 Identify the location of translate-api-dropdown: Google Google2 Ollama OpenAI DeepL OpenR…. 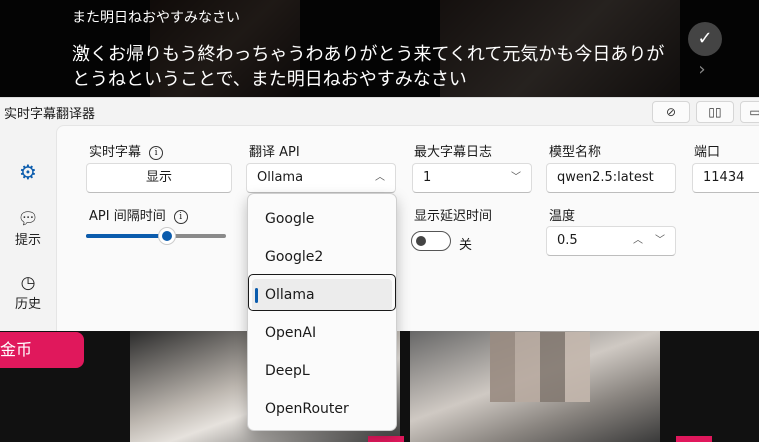
(322, 312).